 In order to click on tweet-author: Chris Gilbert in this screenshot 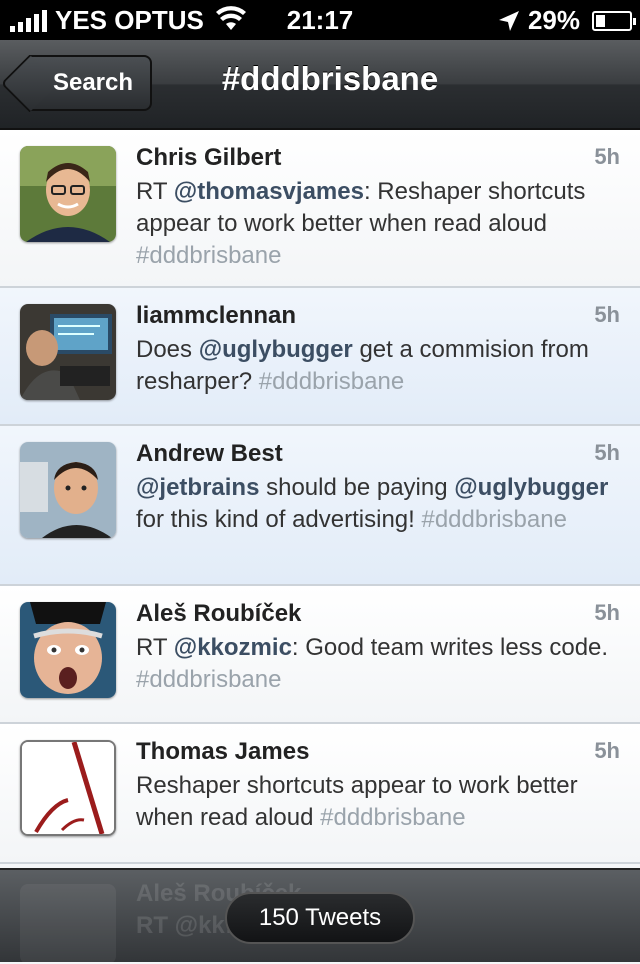, I will do `click(209, 157)`.